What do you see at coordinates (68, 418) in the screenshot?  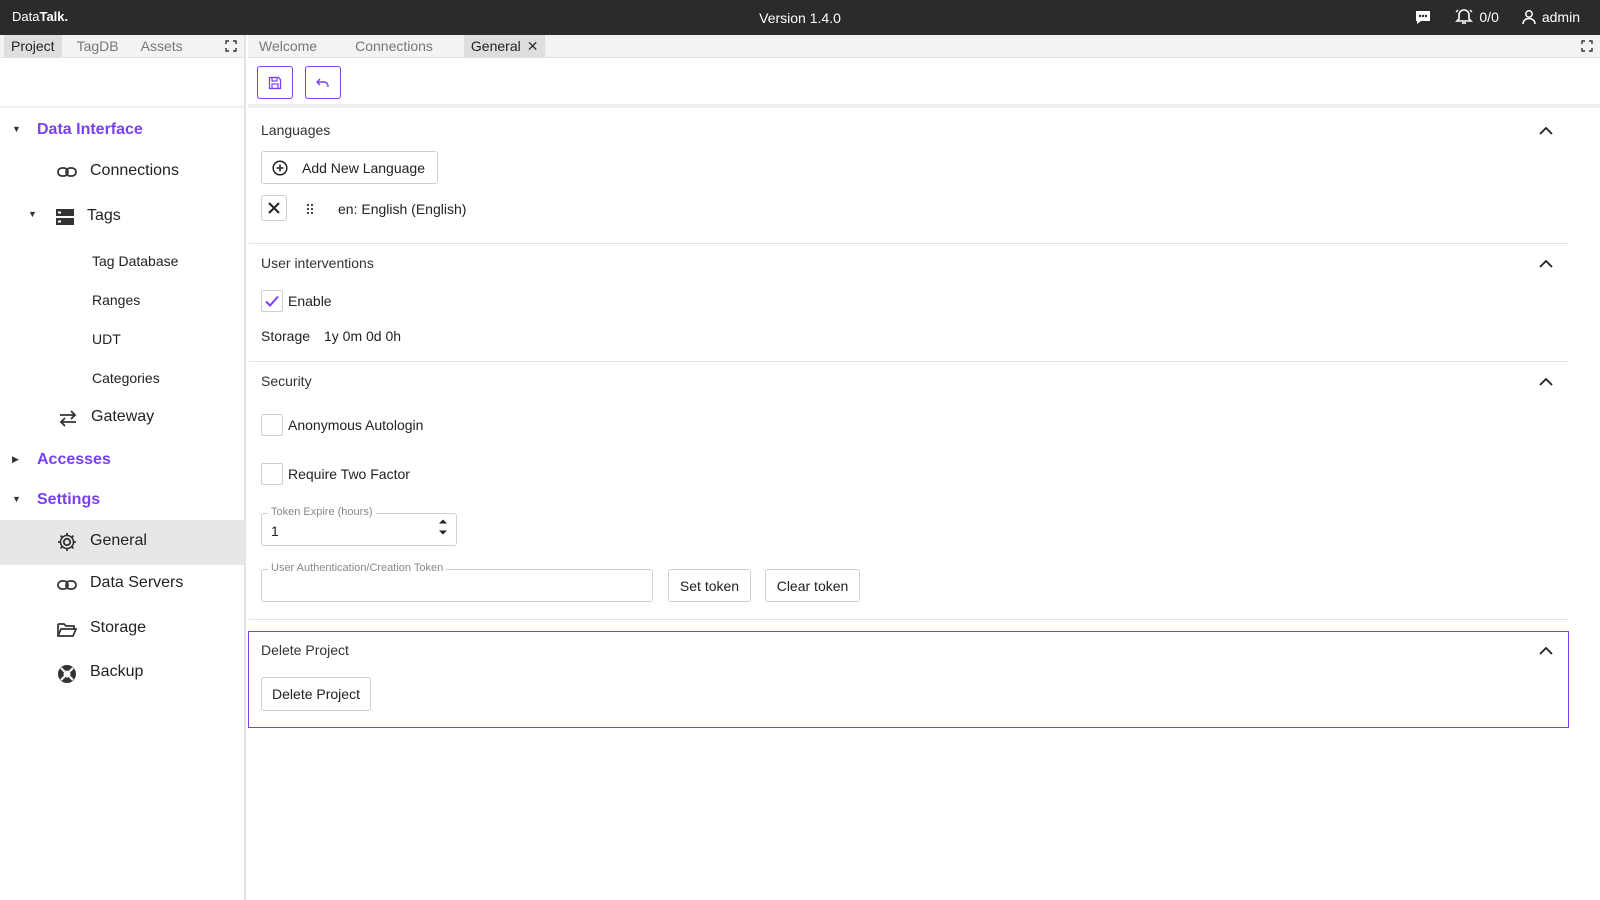 I see `swap-arrows-icon` at bounding box center [68, 418].